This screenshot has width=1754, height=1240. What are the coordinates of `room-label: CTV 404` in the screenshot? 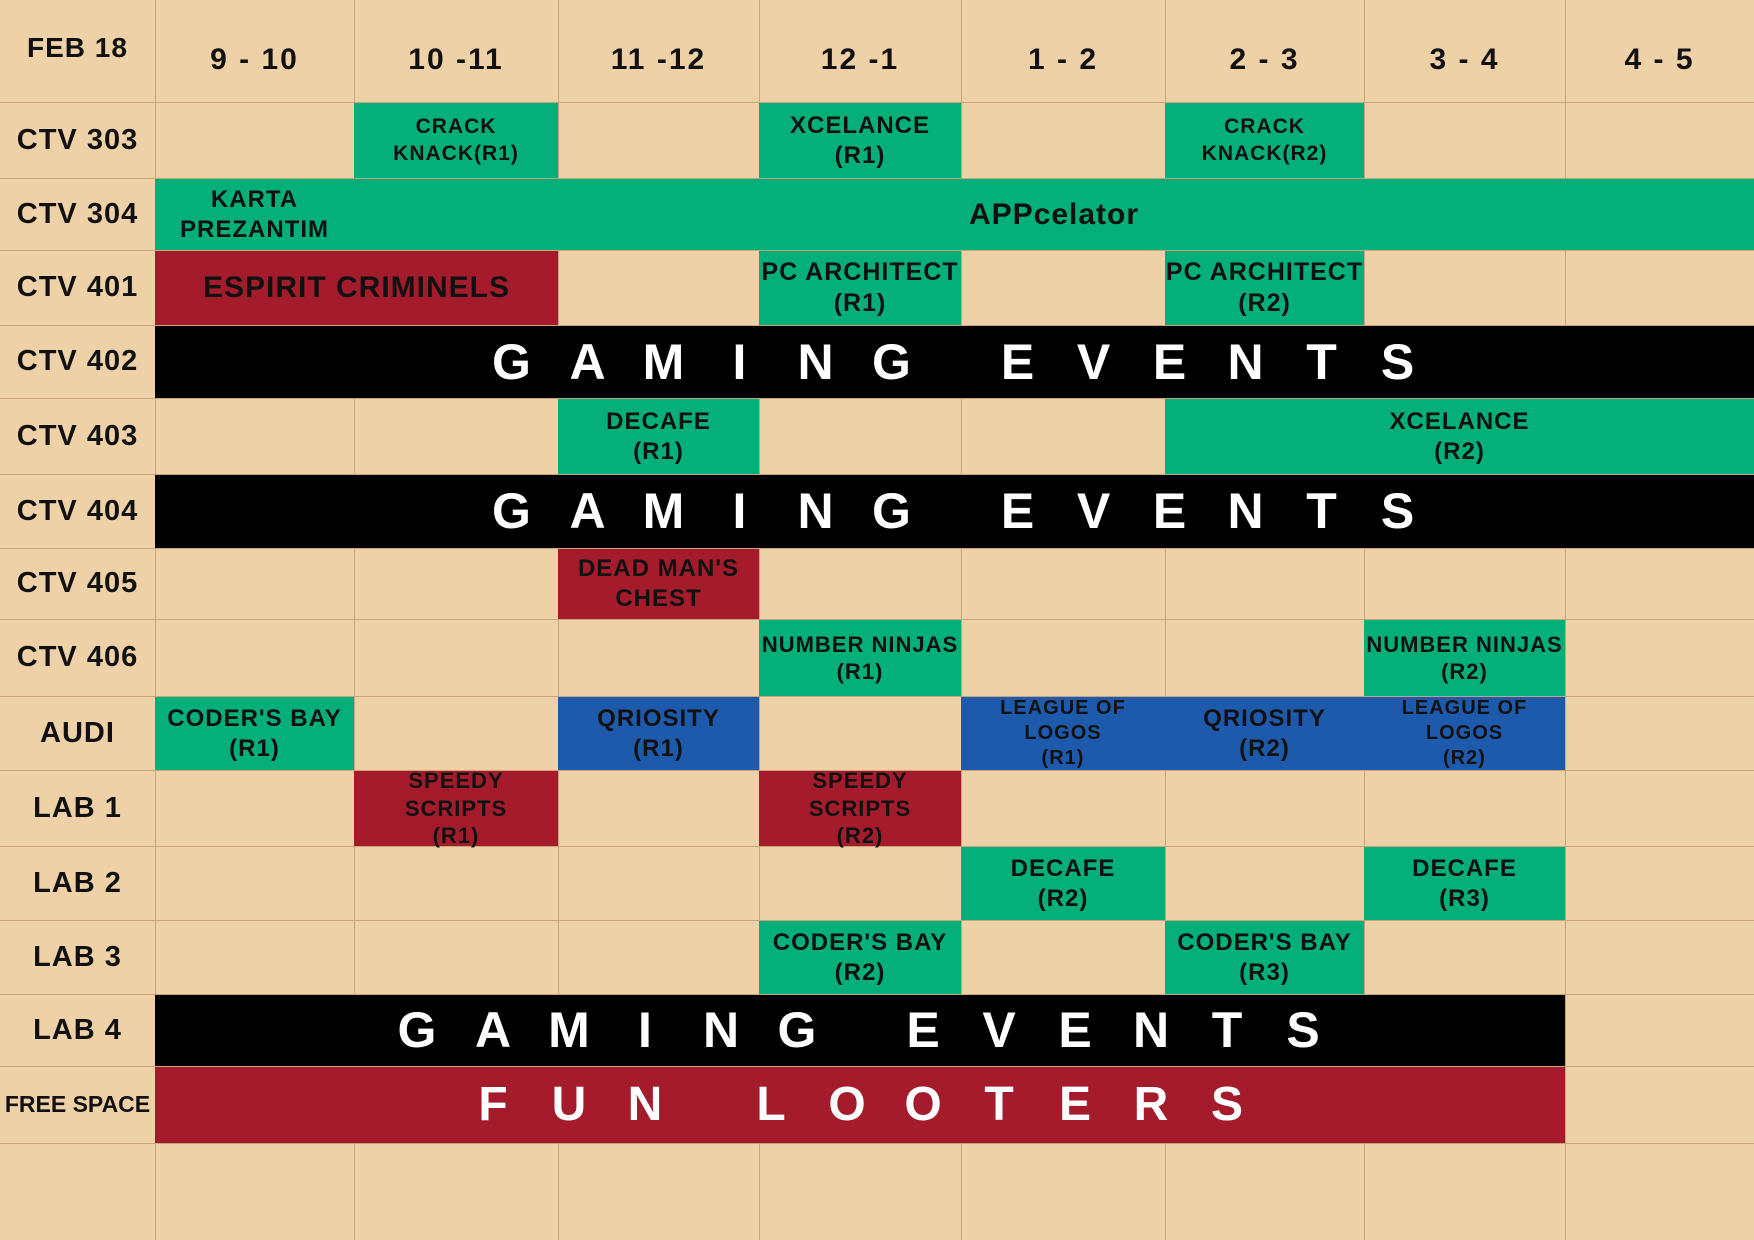 It's located at (77, 510).